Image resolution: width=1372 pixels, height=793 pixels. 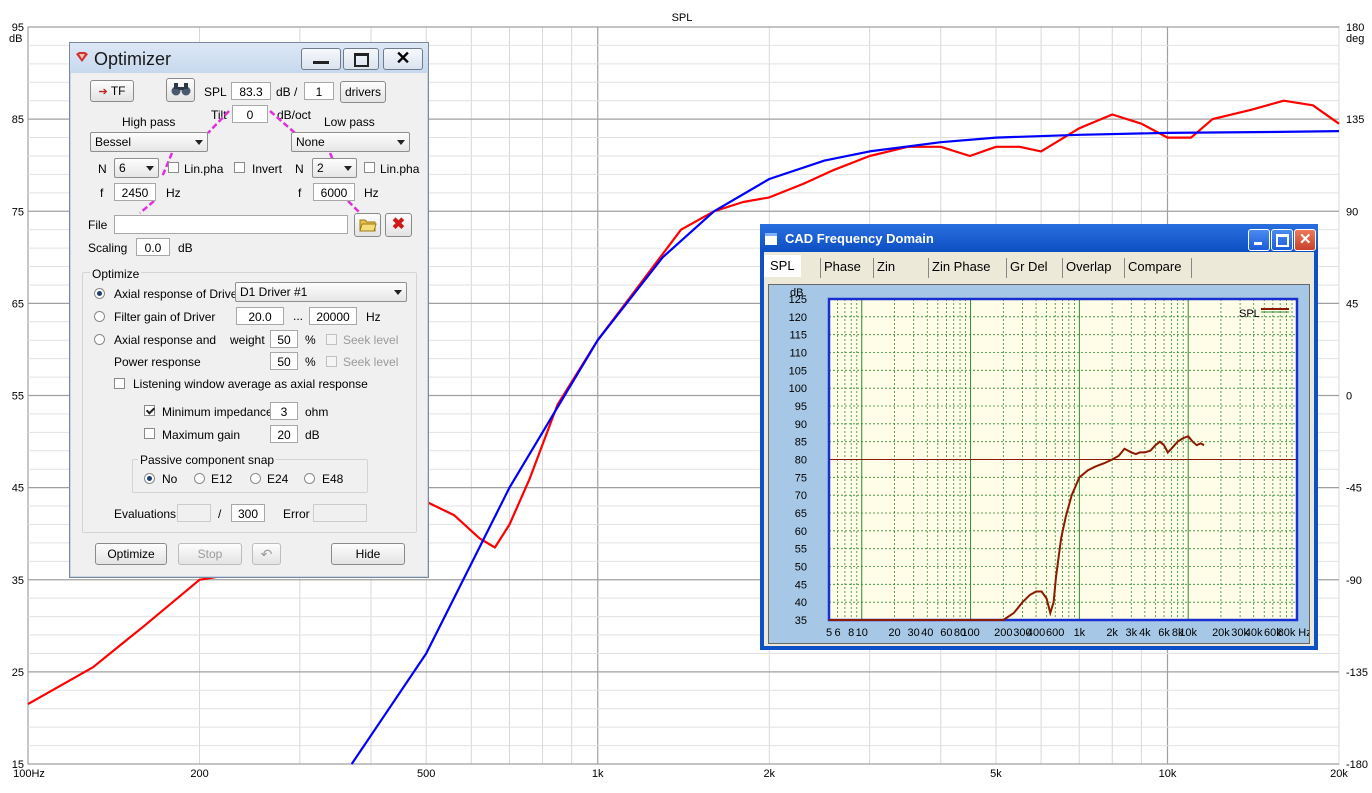 What do you see at coordinates (149, 410) in the screenshot?
I see `min-impedance-checkbox` at bounding box center [149, 410].